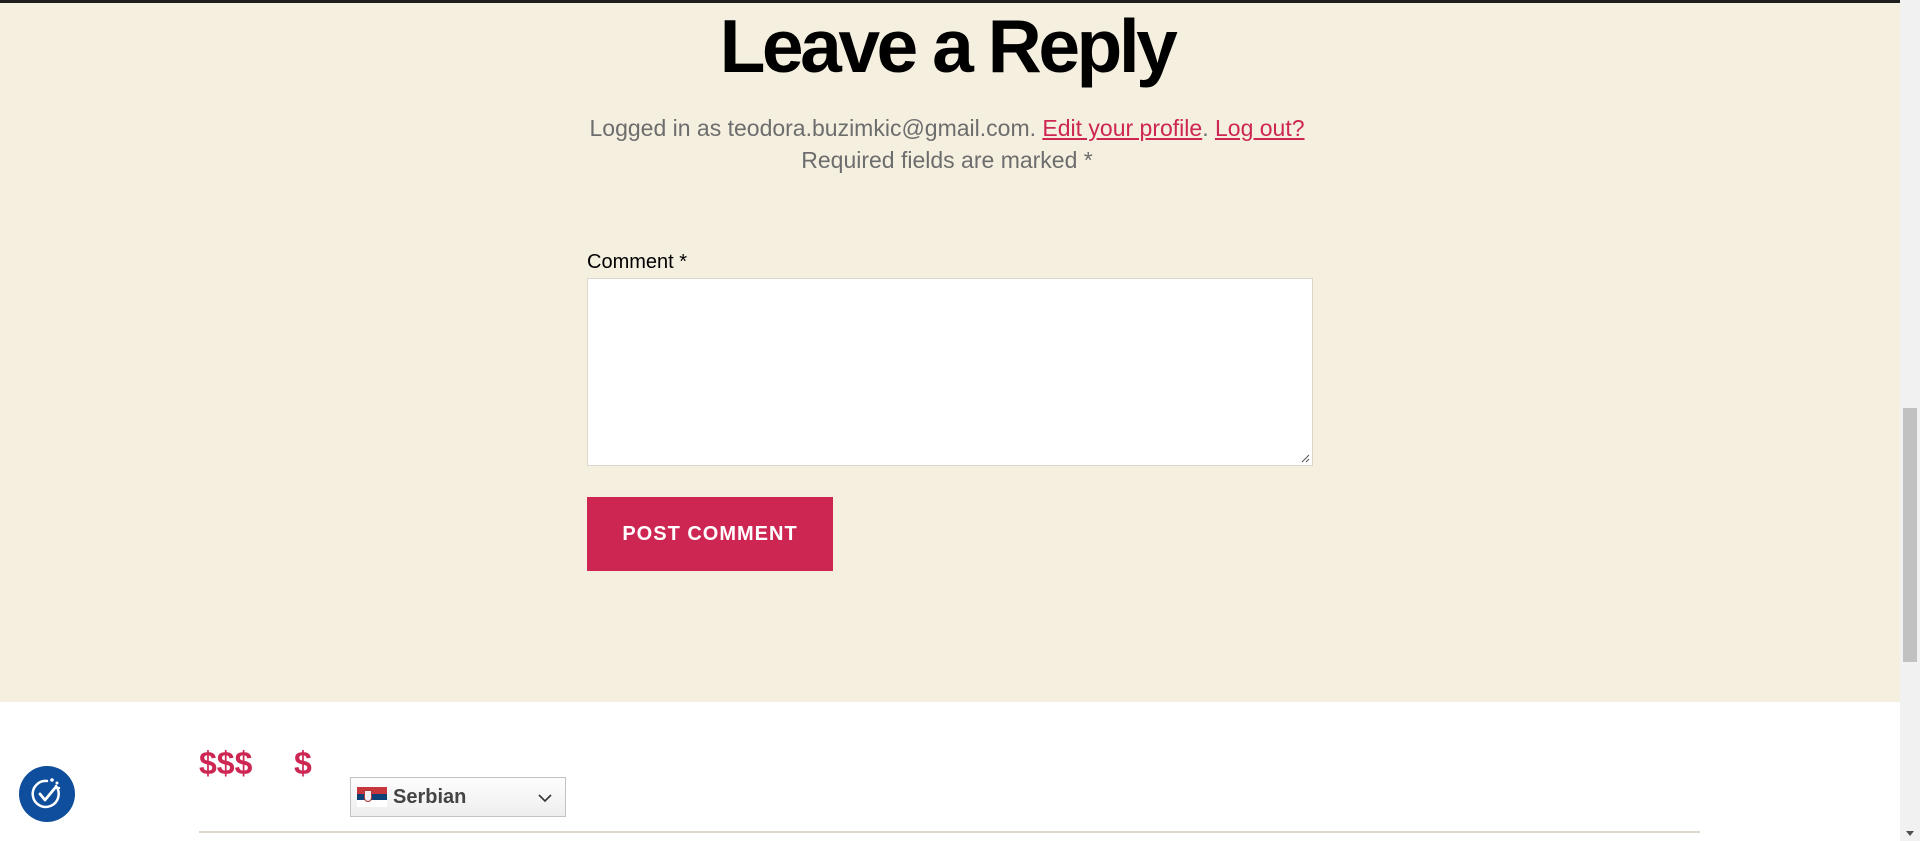  Describe the element at coordinates (372, 797) in the screenshot. I see `serbia-flag-icon` at that location.